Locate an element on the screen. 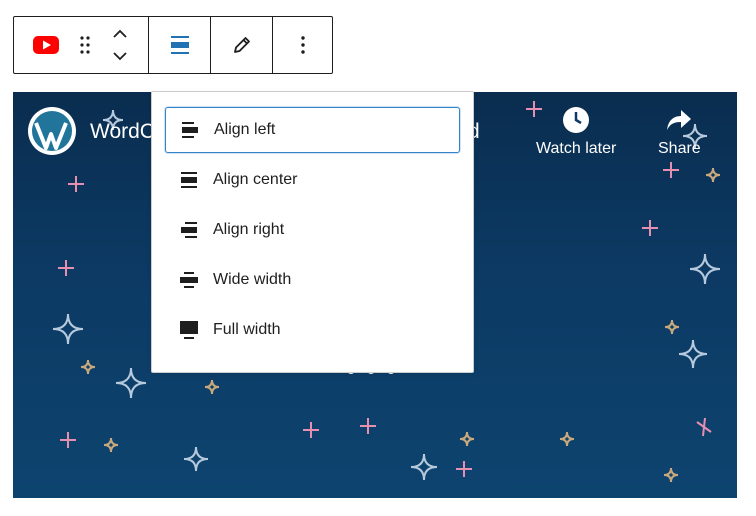 The image size is (756, 516). youtube-icon is located at coordinates (46, 45).